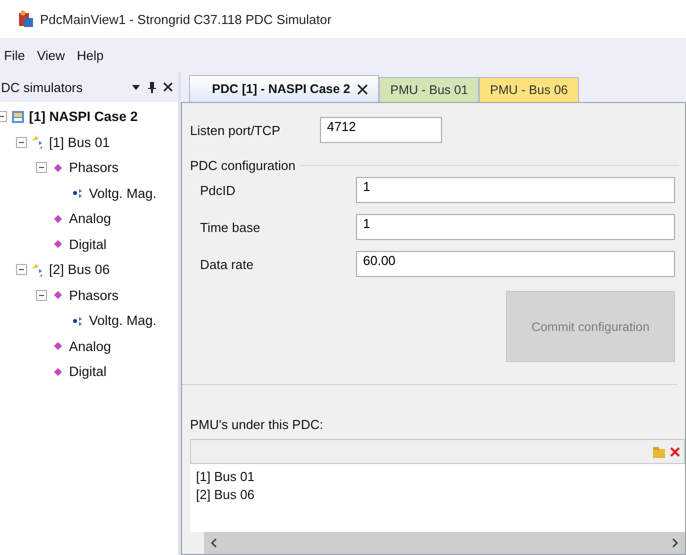  What do you see at coordinates (236, 130) in the screenshot?
I see `field-label: Listen port/TCP` at bounding box center [236, 130].